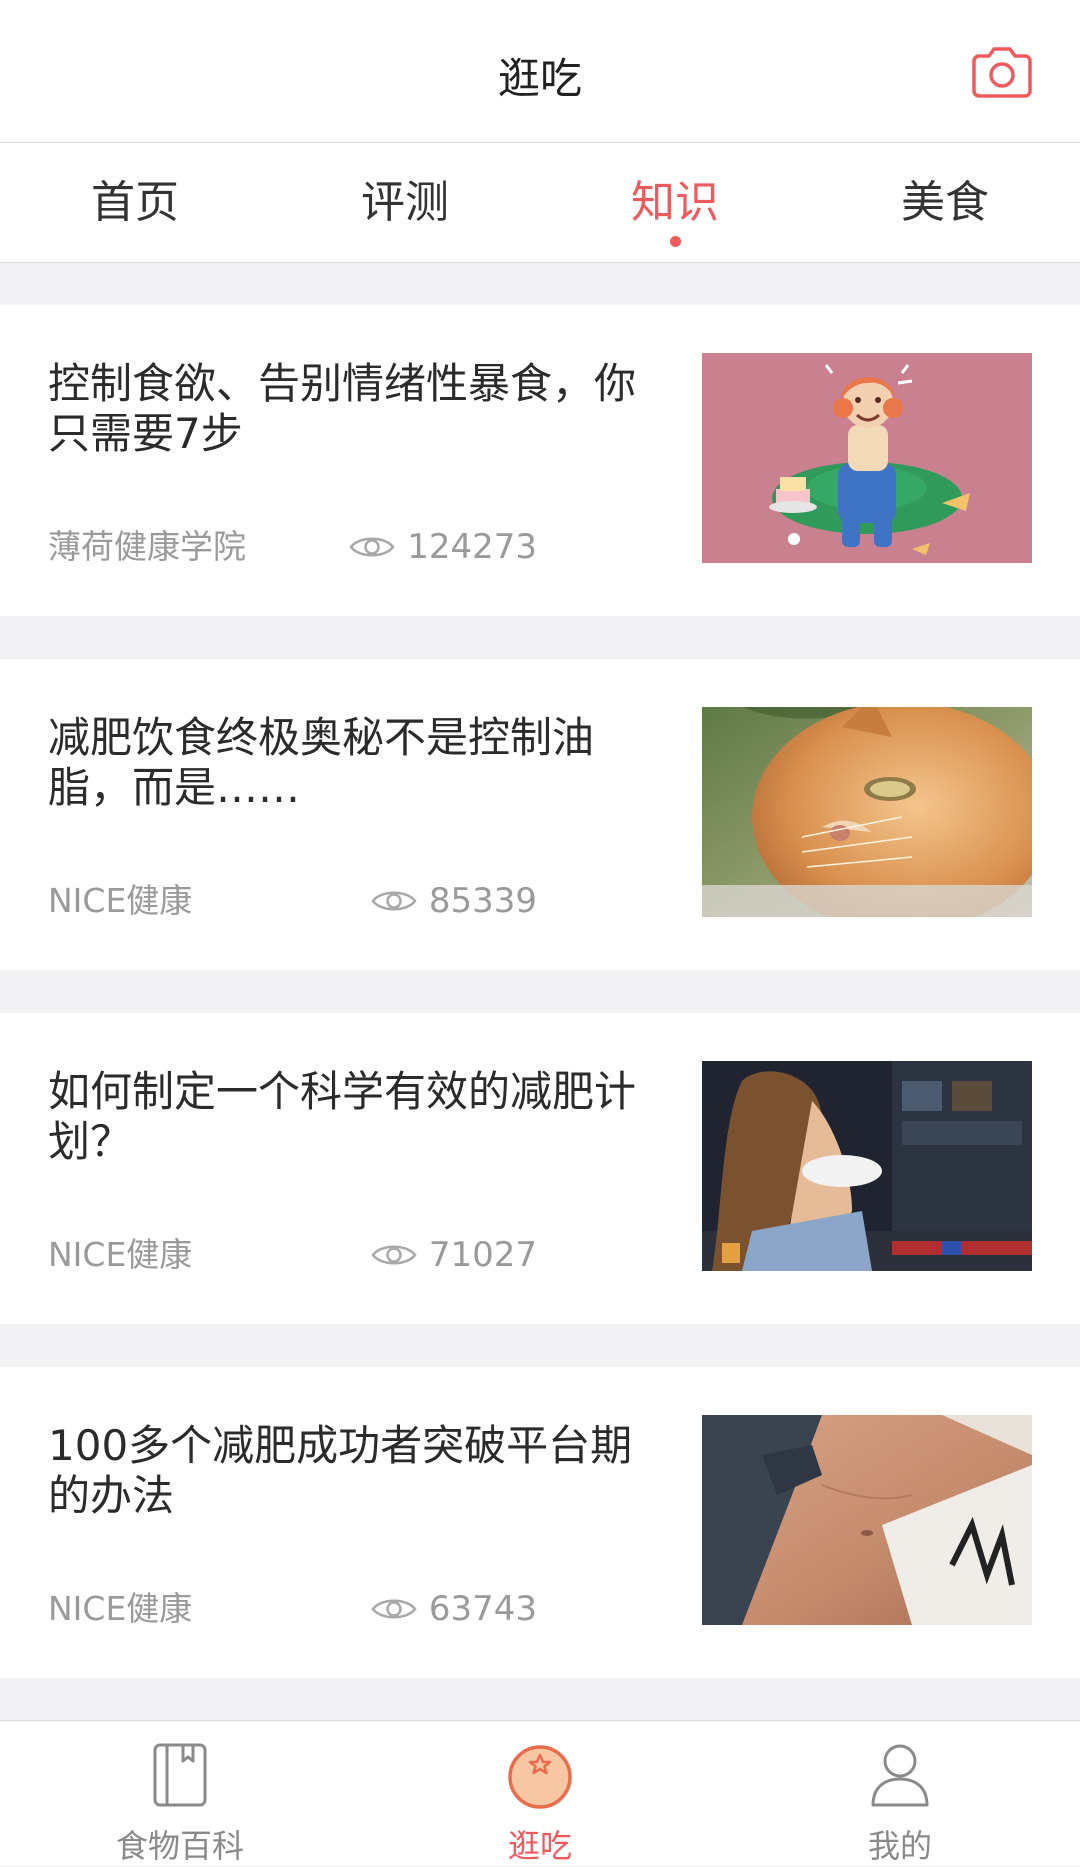 The height and width of the screenshot is (1867, 1080). Describe the element at coordinates (180, 1775) in the screenshot. I see `book-icon` at that location.